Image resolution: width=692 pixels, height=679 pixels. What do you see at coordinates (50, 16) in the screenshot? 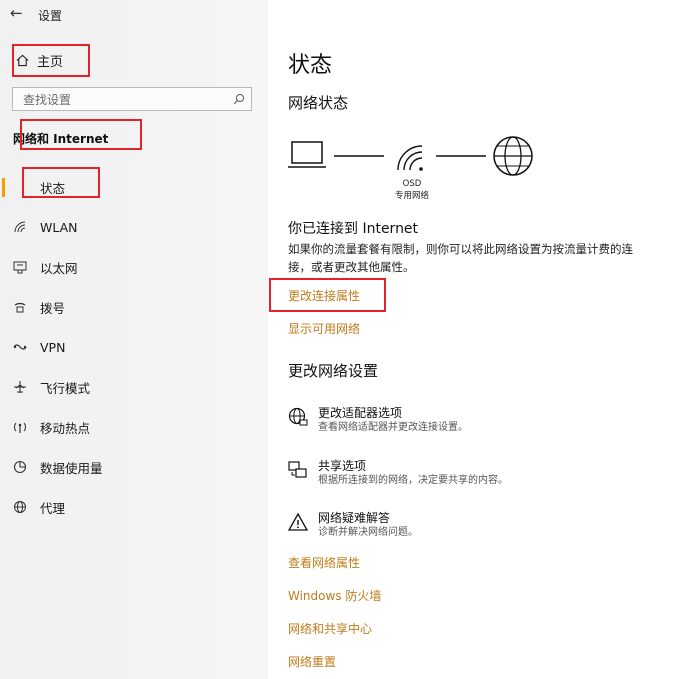
I see `window-title: 设置` at bounding box center [50, 16].